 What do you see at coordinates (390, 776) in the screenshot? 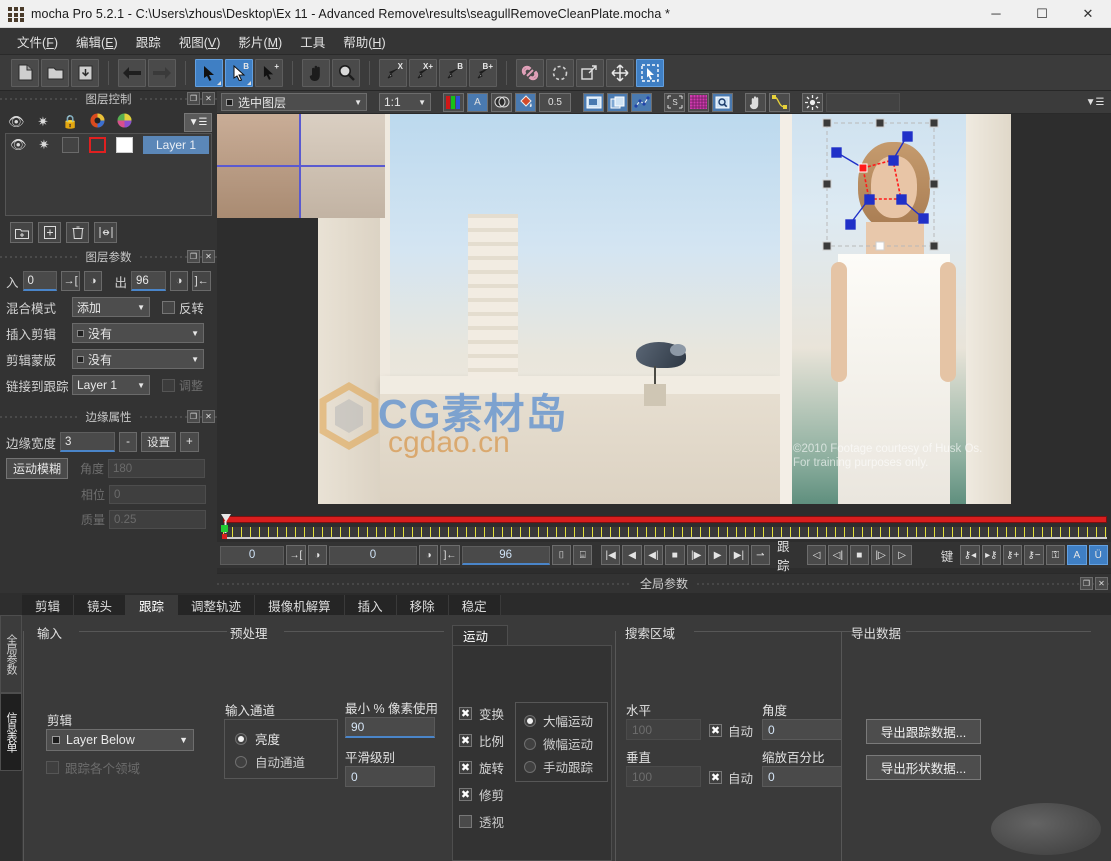
I see `smooth-level-field: 0` at bounding box center [390, 776].